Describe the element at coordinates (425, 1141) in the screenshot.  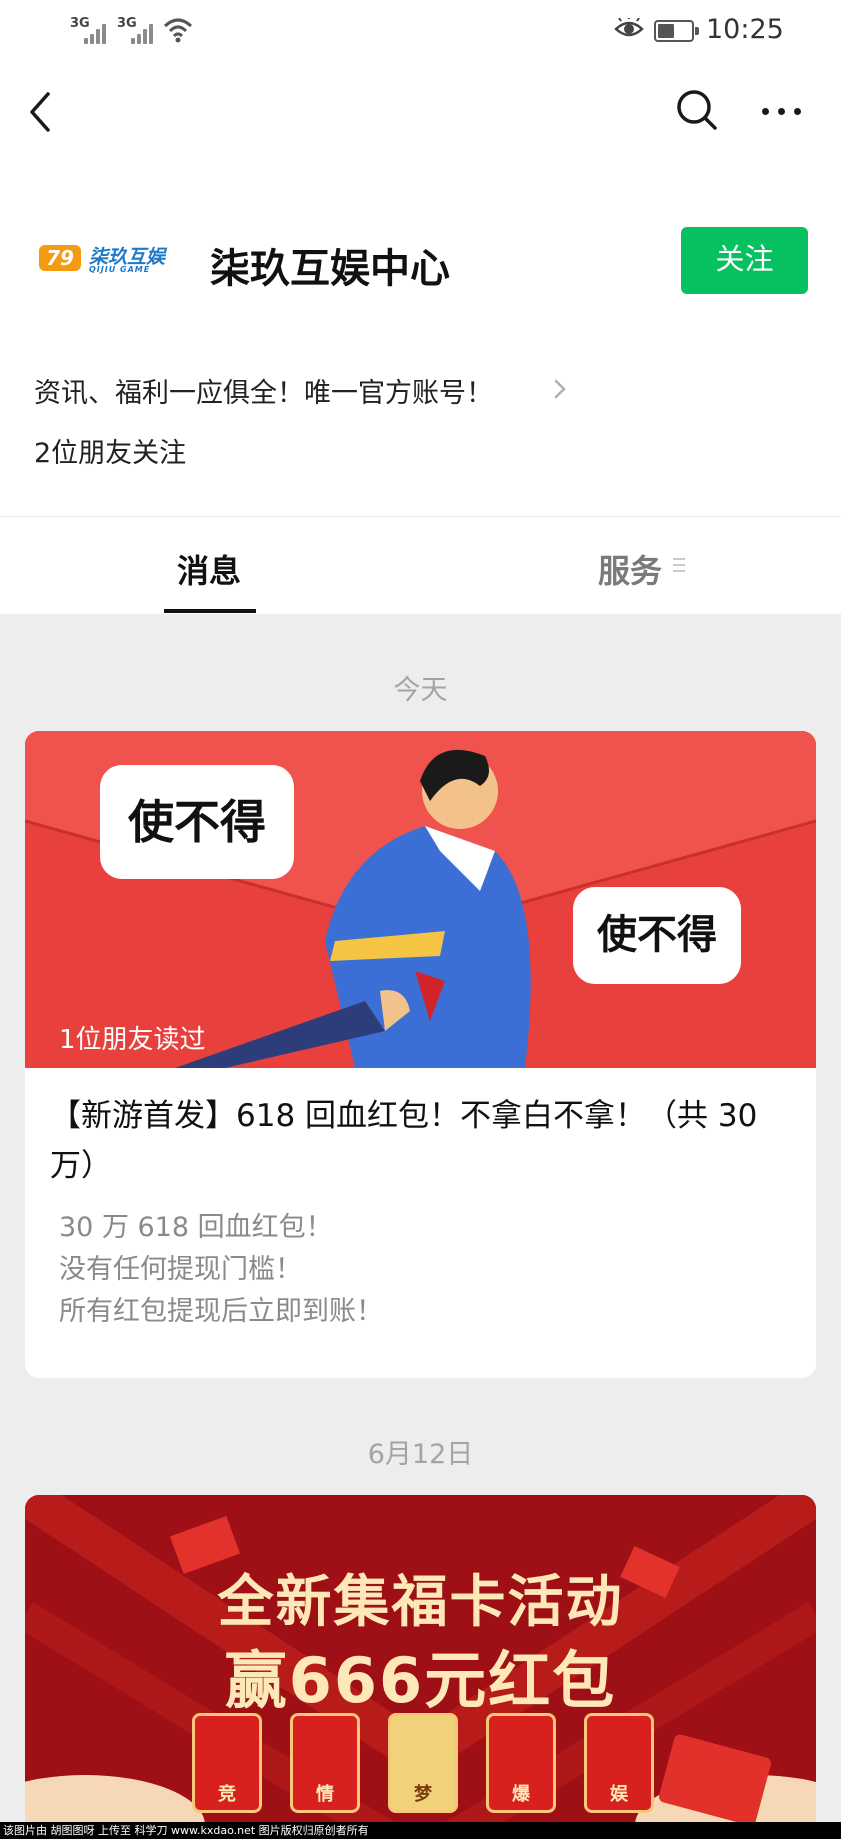
I see `article-title: 【新游首发】618 回血红包！不拿白不拿！（共 30 万）` at that location.